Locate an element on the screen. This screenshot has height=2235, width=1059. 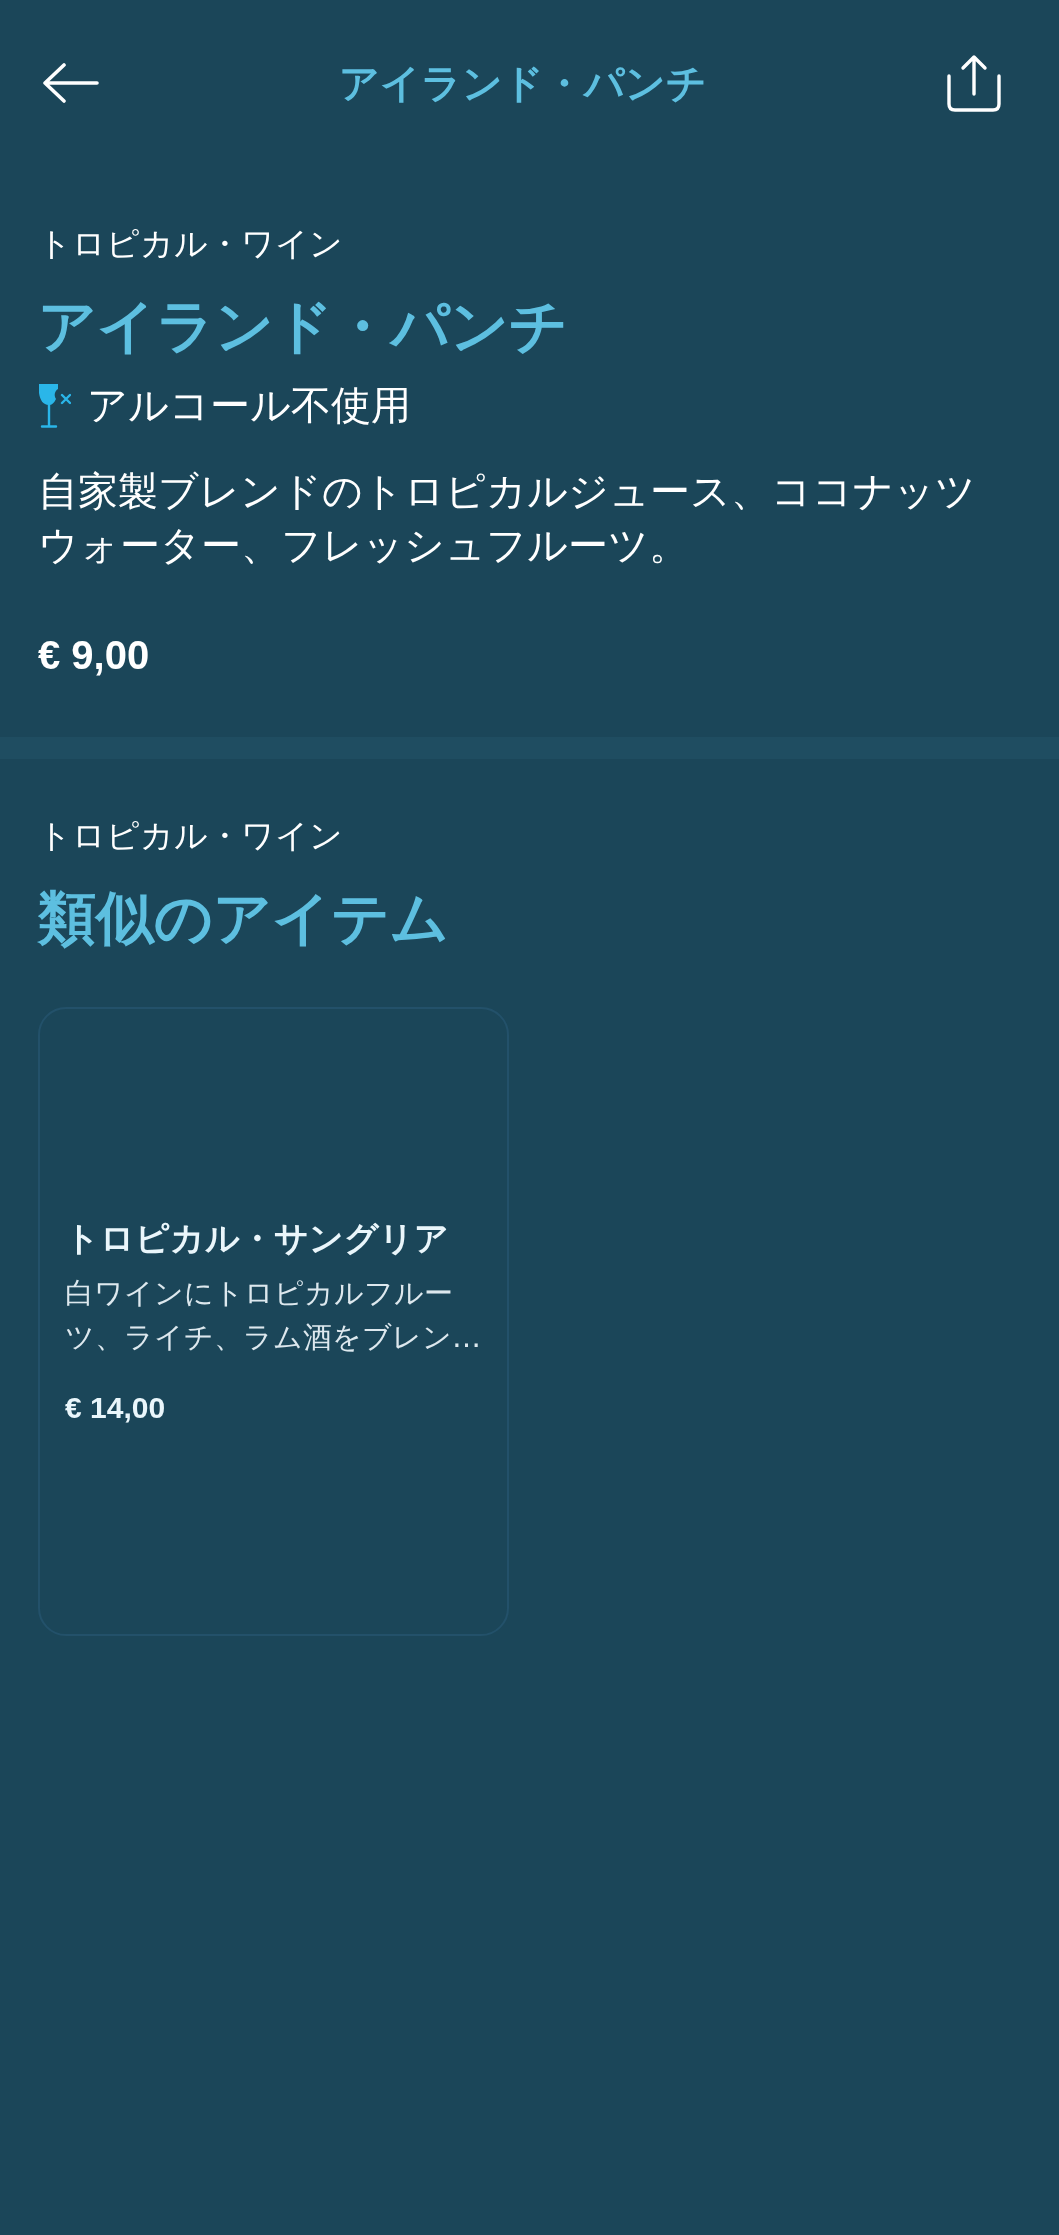
product-name: アイランド・パンチ is located at coordinates (303, 326).